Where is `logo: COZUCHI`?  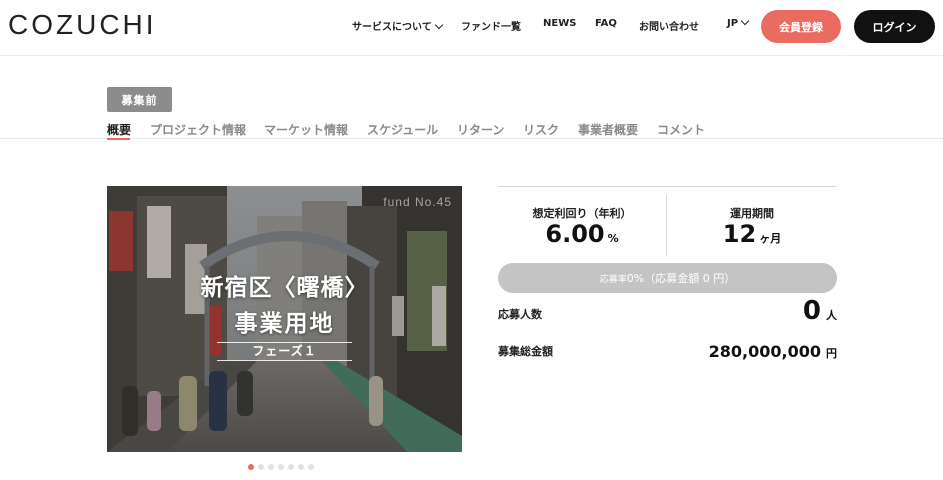
logo: COZUCHI is located at coordinates (82, 25).